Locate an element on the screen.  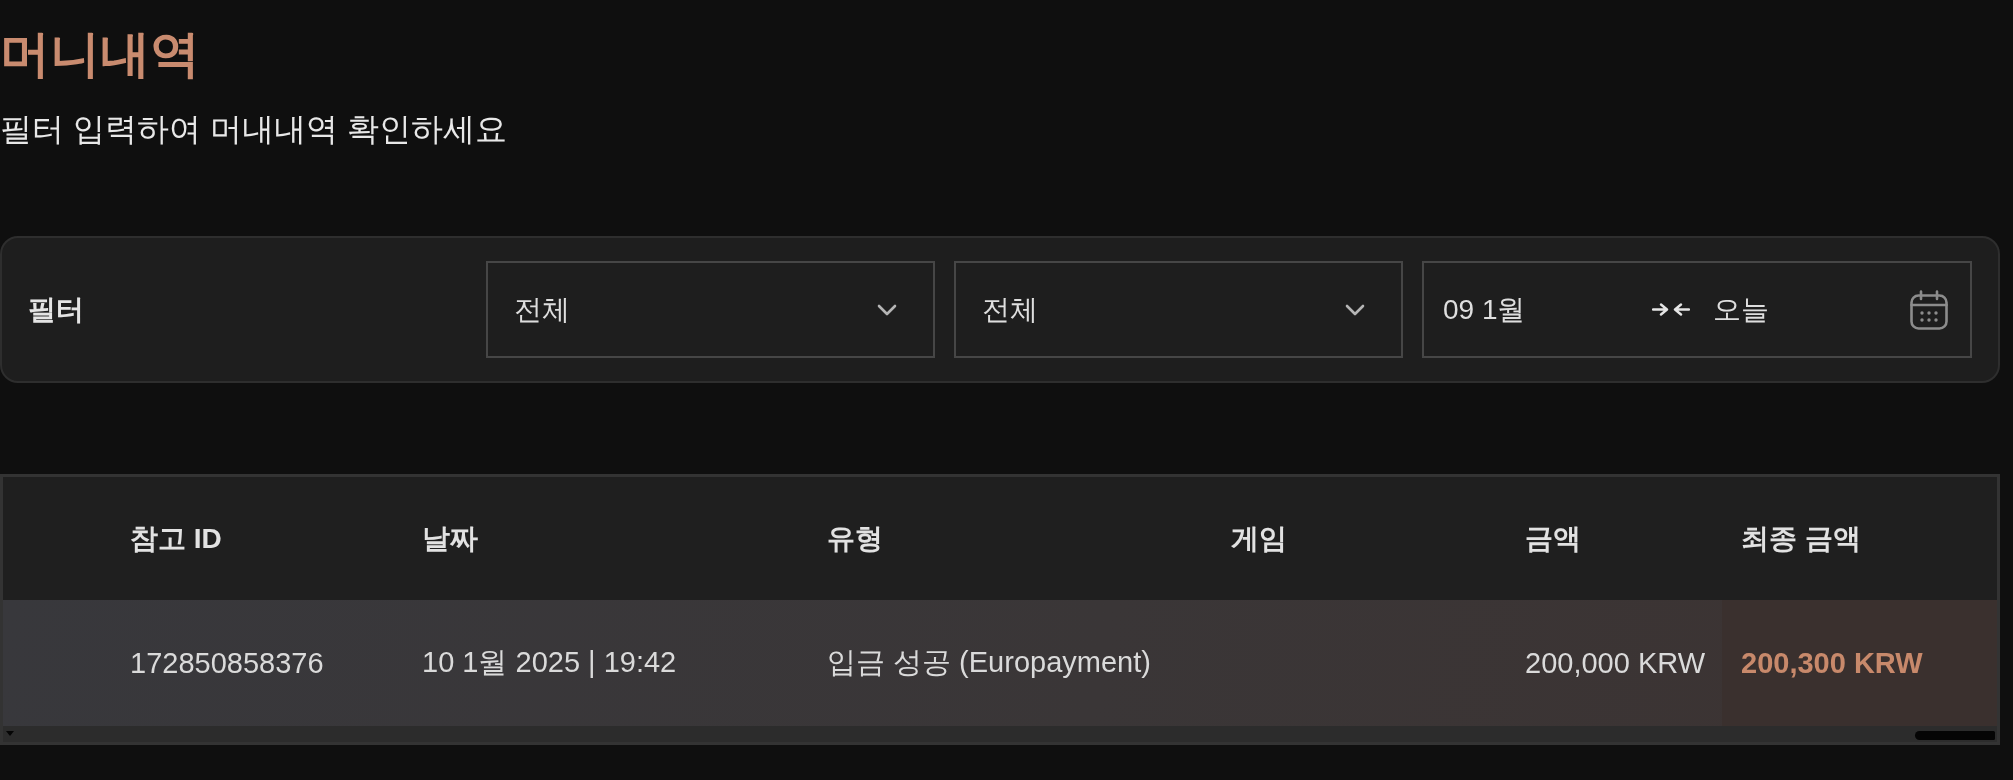
calendar-icon is located at coordinates (1929, 309).